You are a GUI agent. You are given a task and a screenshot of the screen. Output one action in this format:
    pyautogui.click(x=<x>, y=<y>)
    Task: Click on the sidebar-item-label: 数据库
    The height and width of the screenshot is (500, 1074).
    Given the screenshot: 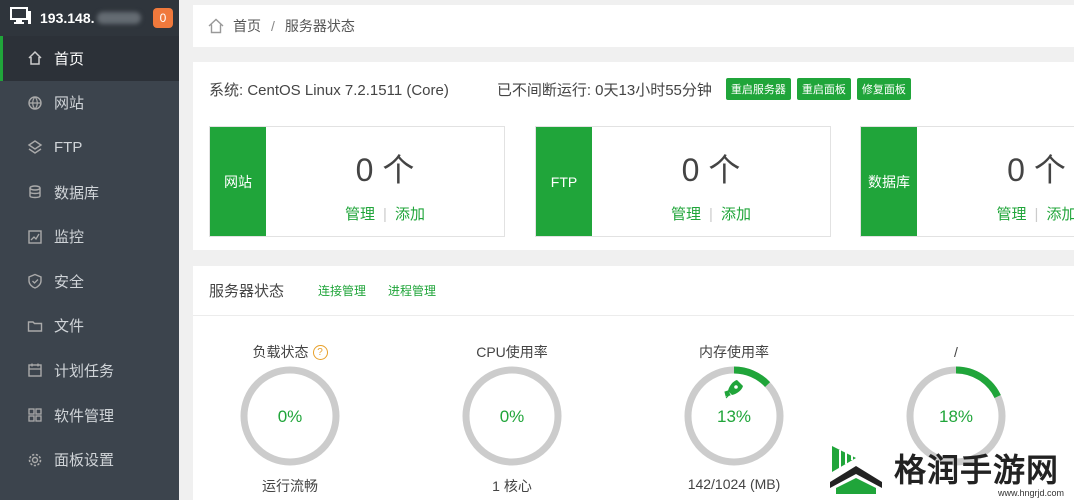 What is the action you would take?
    pyautogui.click(x=77, y=193)
    